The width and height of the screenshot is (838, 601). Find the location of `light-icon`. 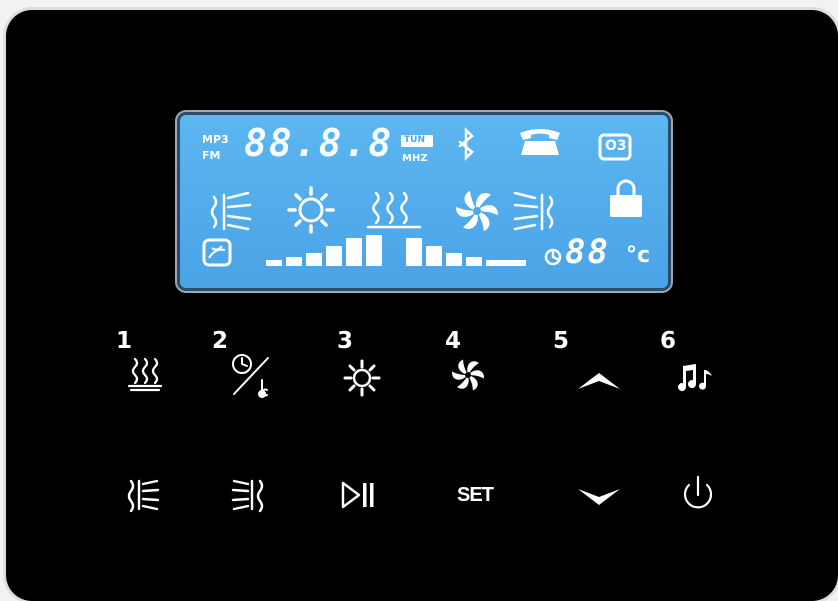

light-icon is located at coordinates (362, 378).